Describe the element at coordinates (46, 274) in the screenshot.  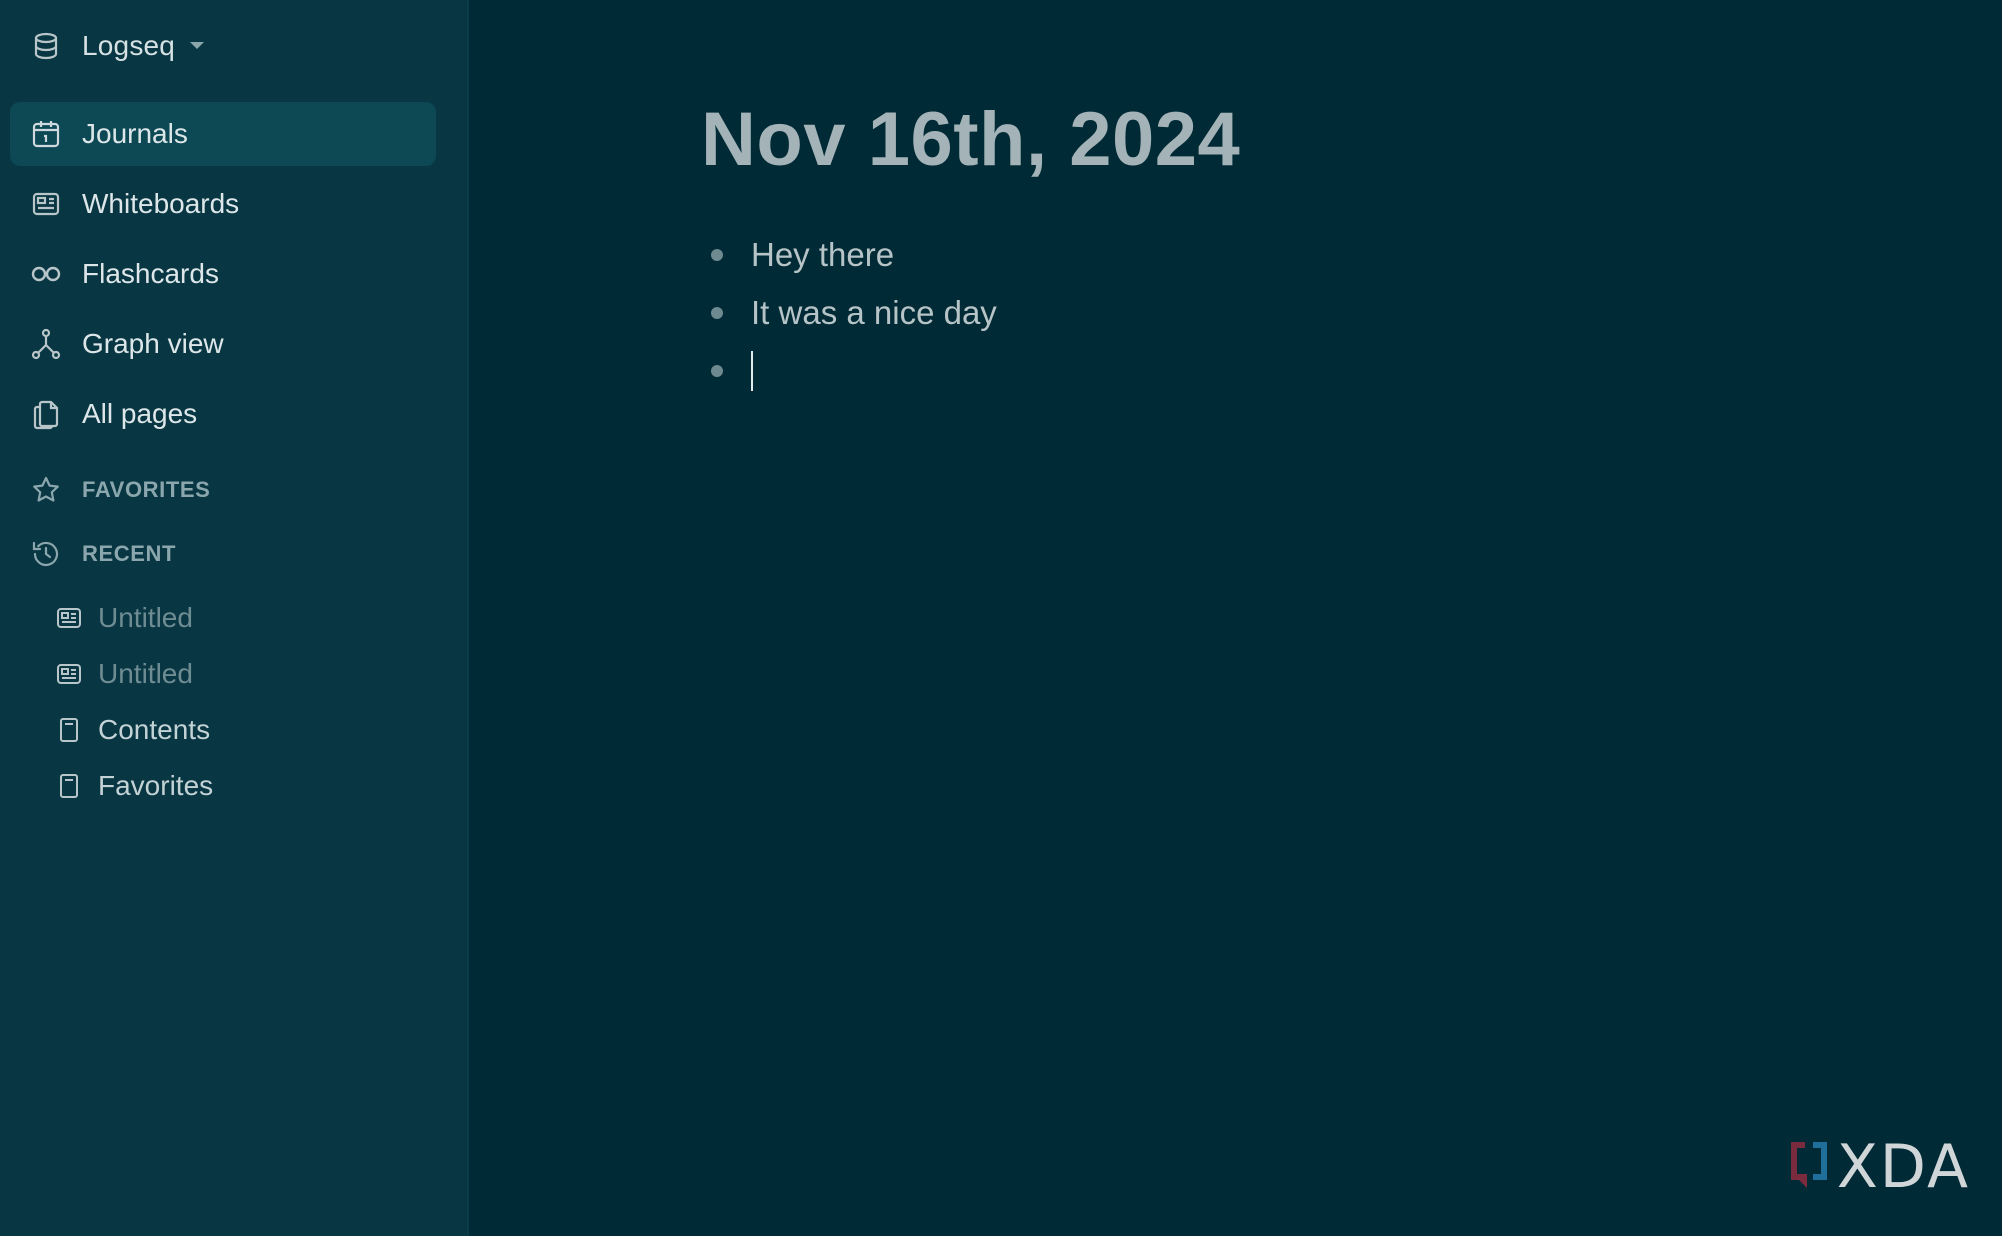
I see `infinity-icon` at that location.